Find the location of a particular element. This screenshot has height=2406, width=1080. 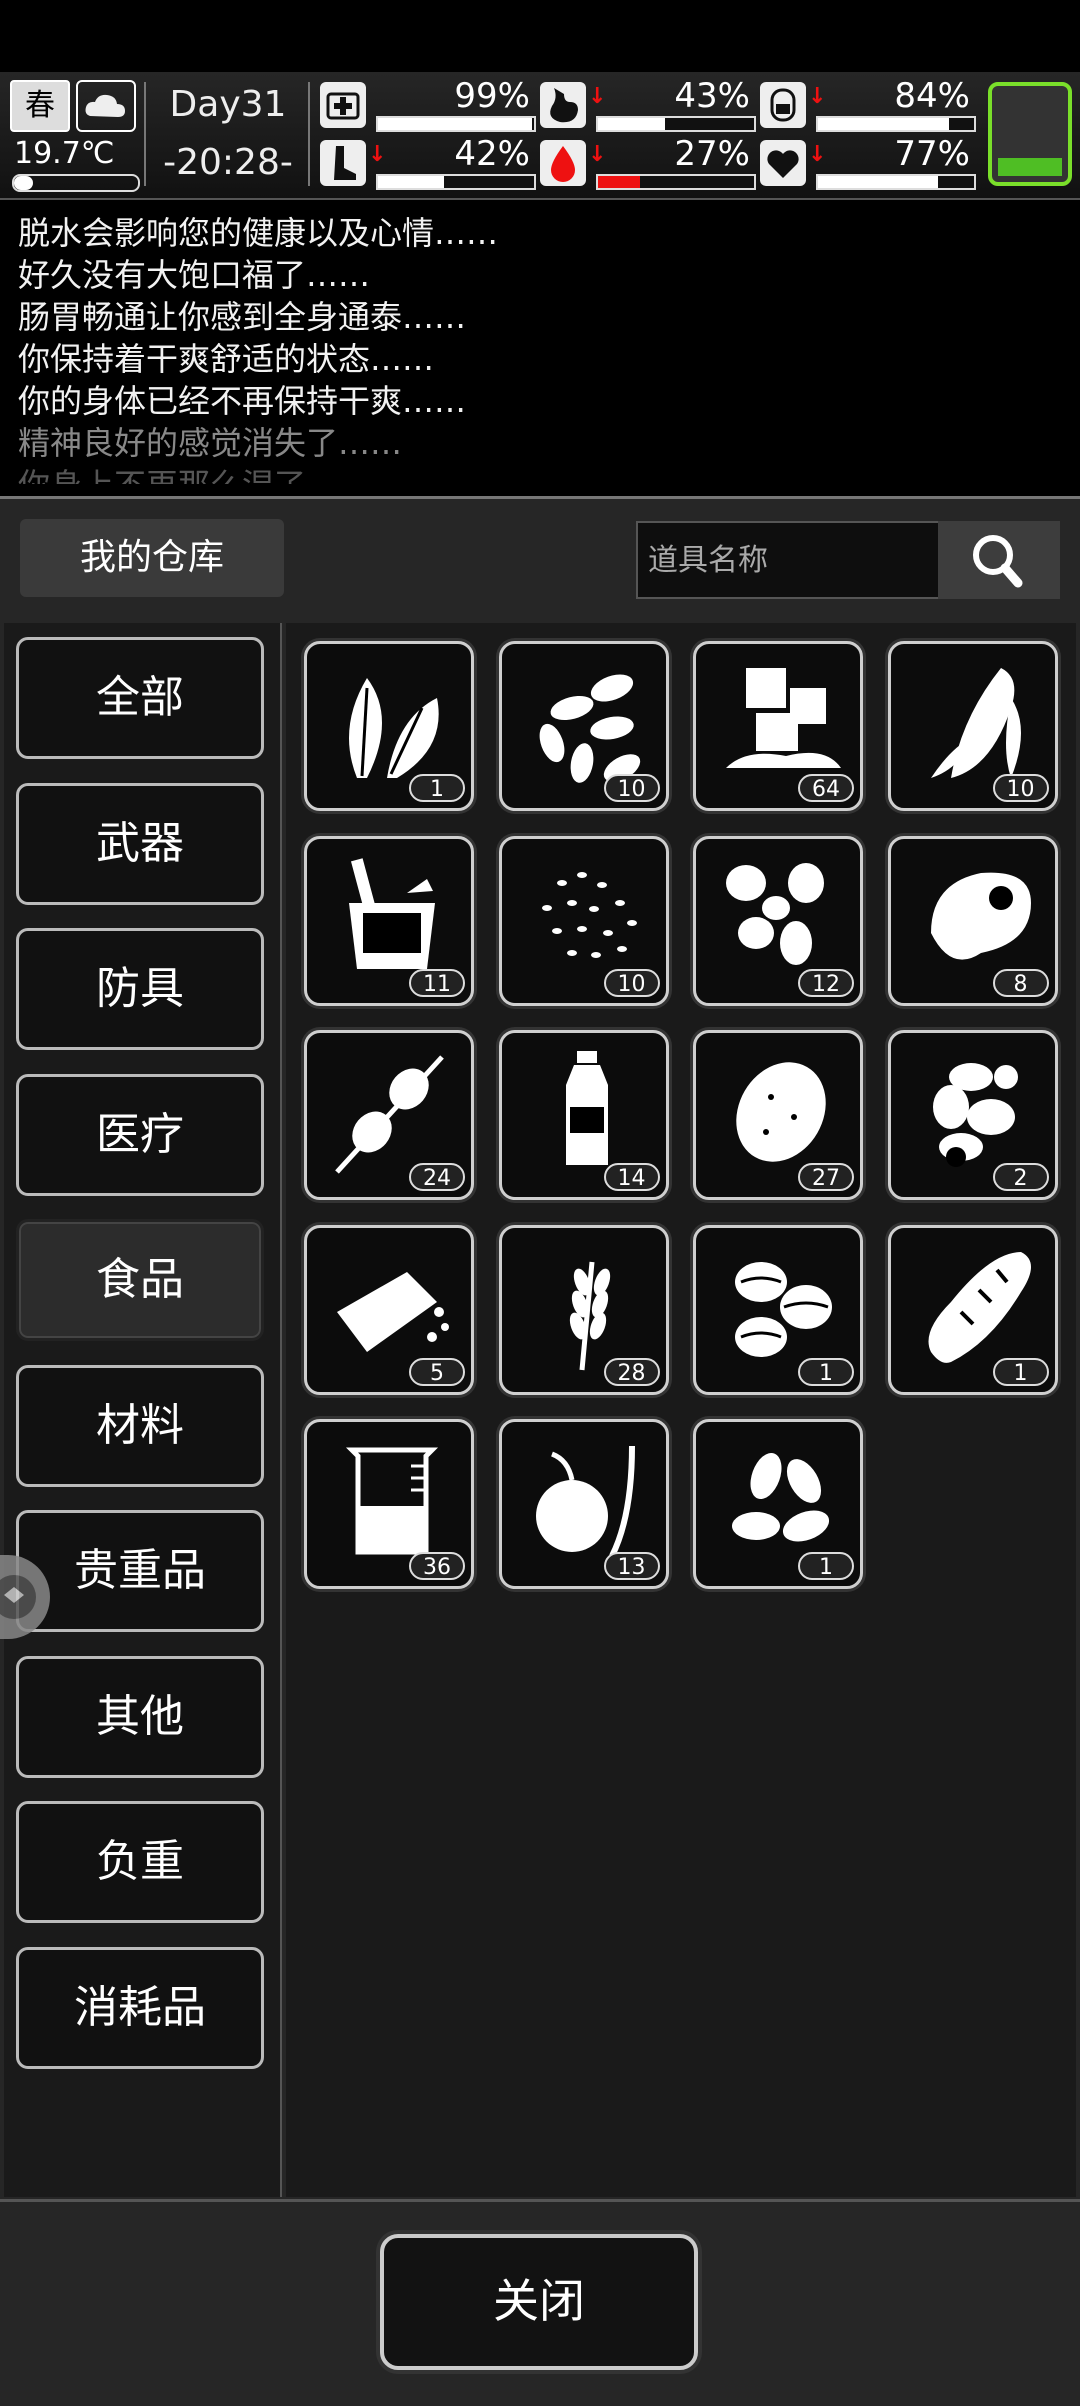

grain-icon is located at coordinates (589, 914).